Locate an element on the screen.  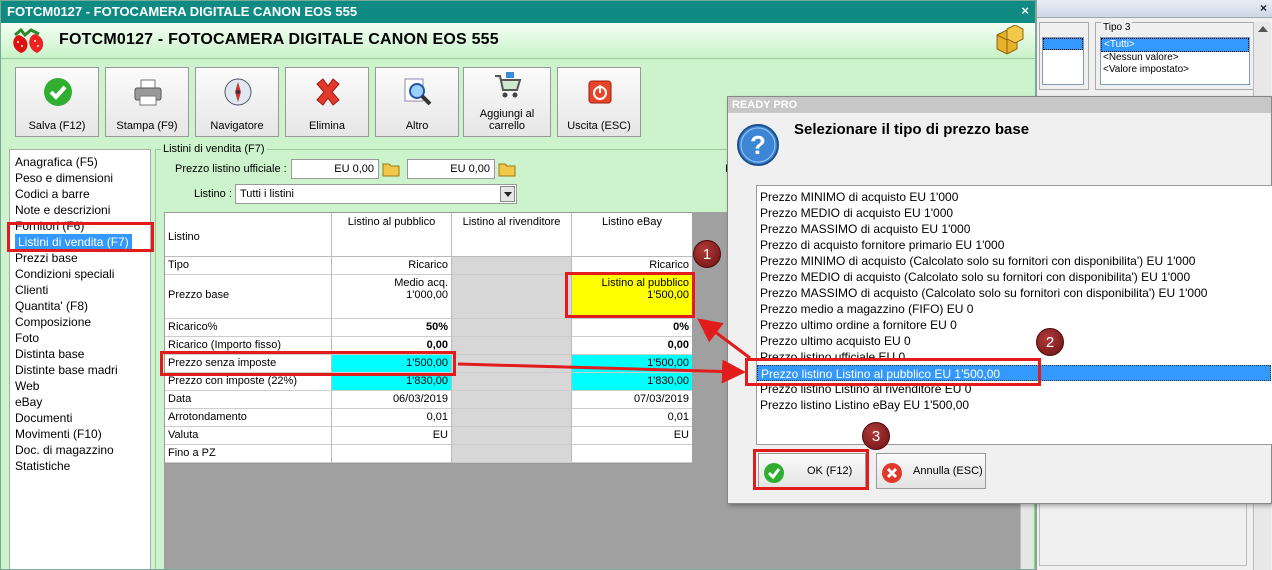
background-window-titlebar: × is located at coordinates (1154, 9).